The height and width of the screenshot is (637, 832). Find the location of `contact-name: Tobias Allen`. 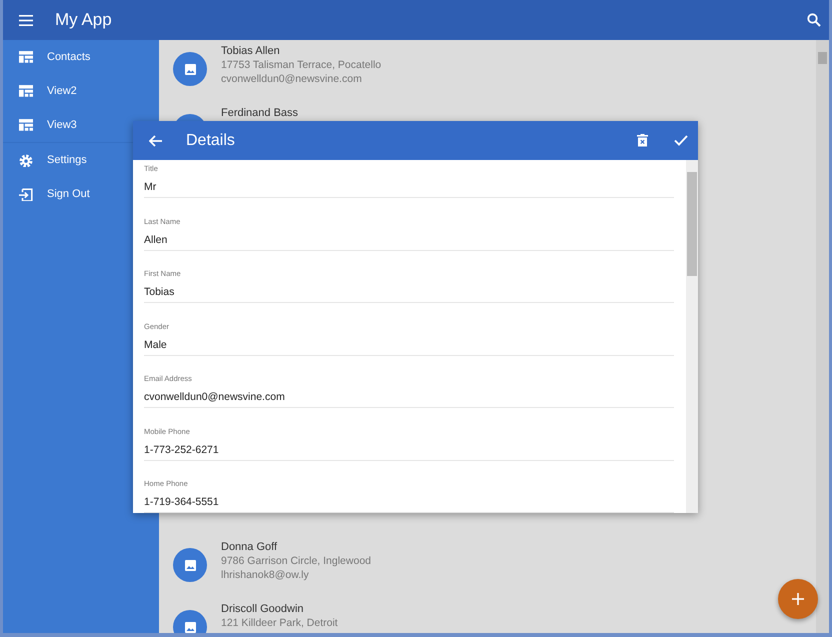

contact-name: Tobias Allen is located at coordinates (251, 51).